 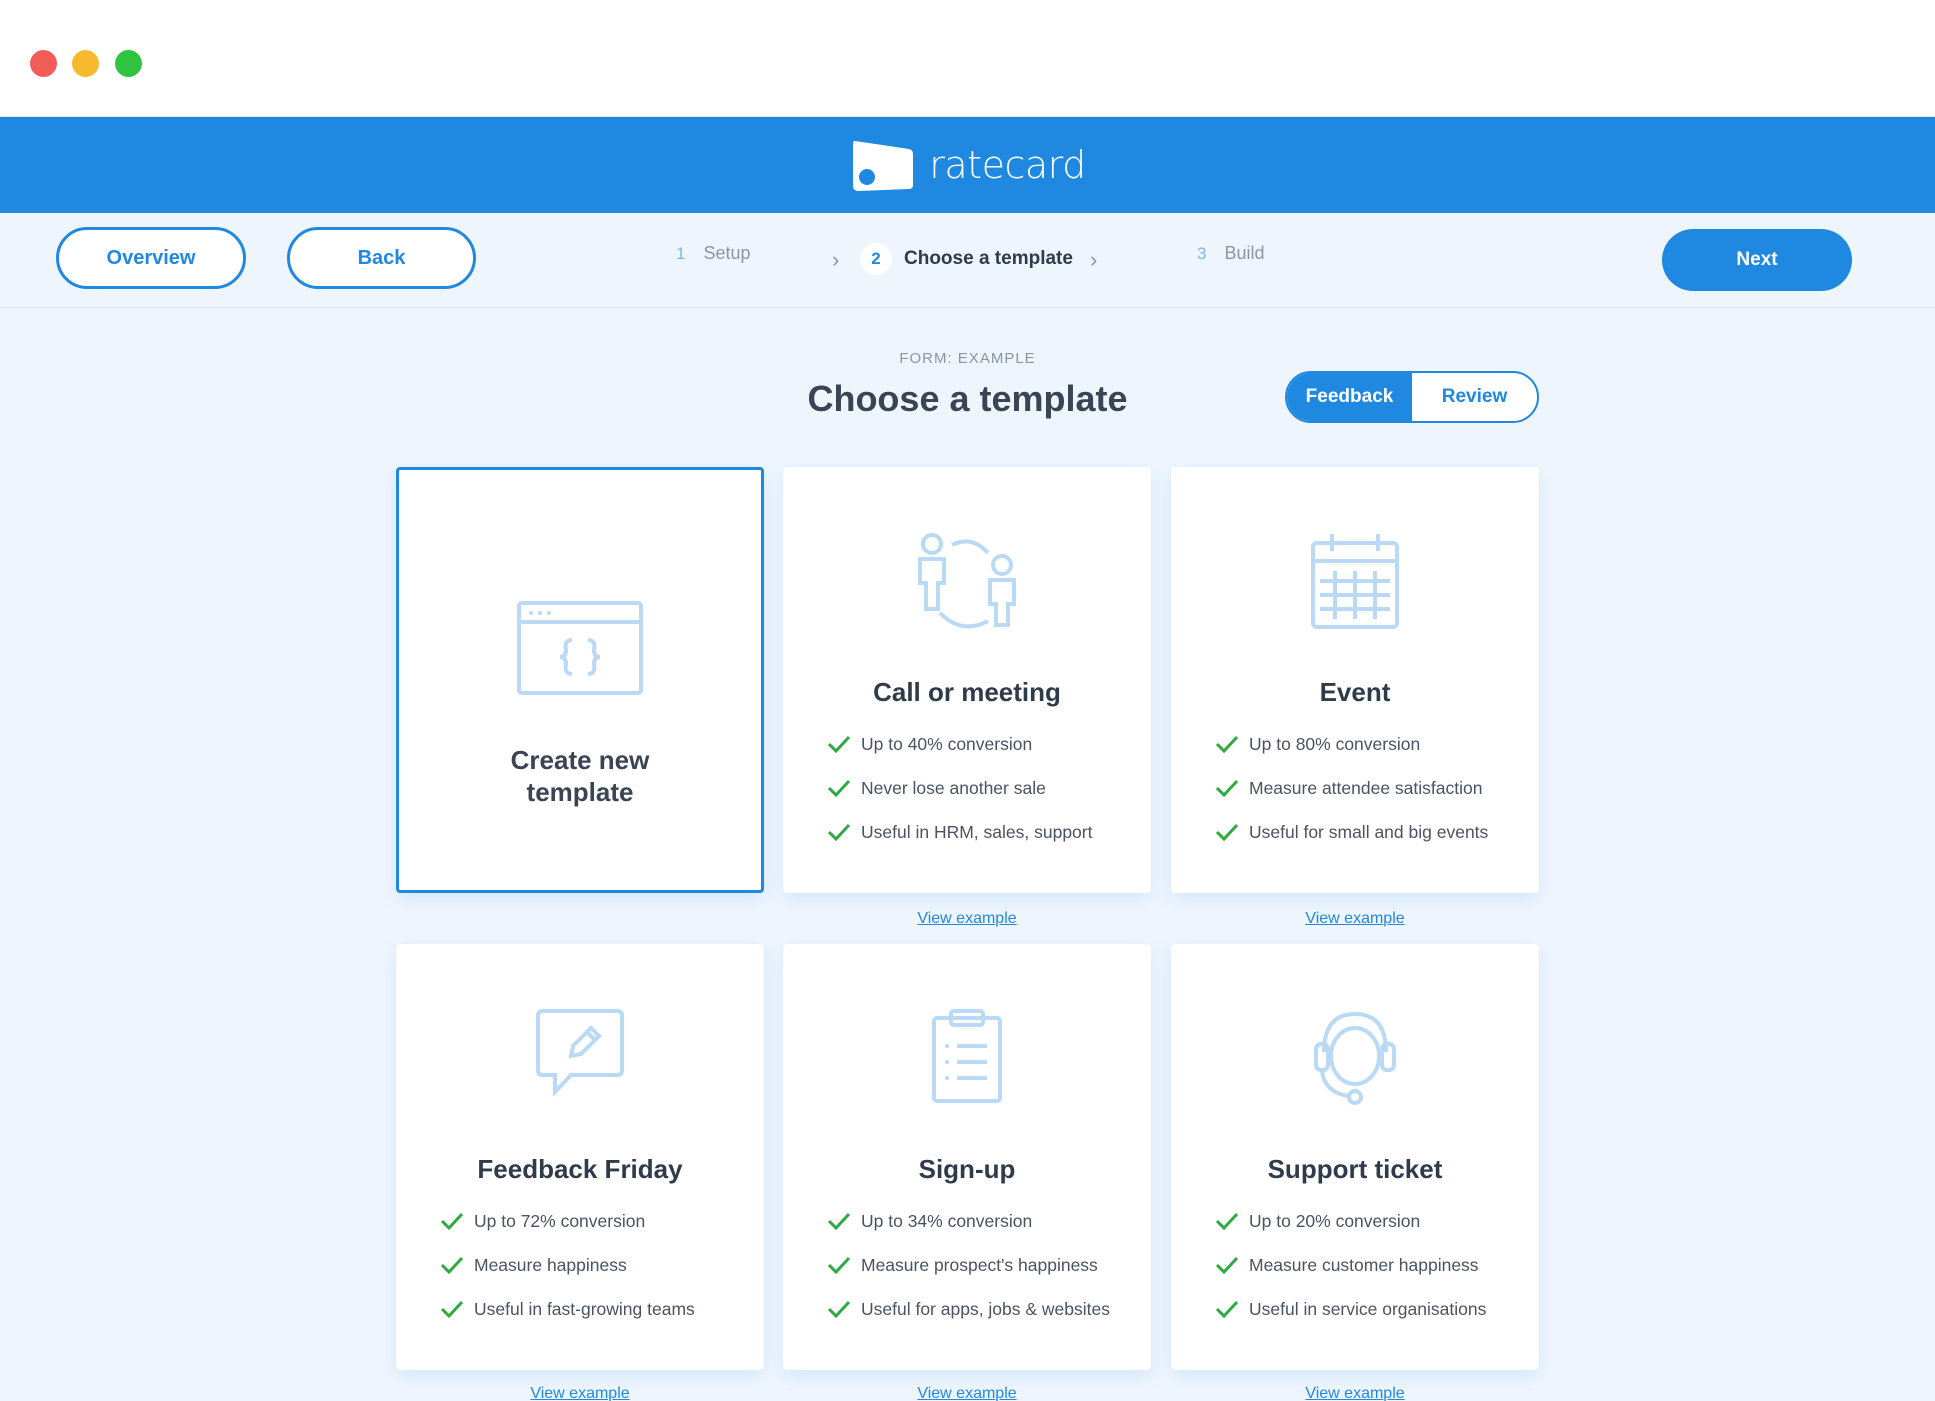 I want to click on overview-button: Overview, so click(x=151, y=258).